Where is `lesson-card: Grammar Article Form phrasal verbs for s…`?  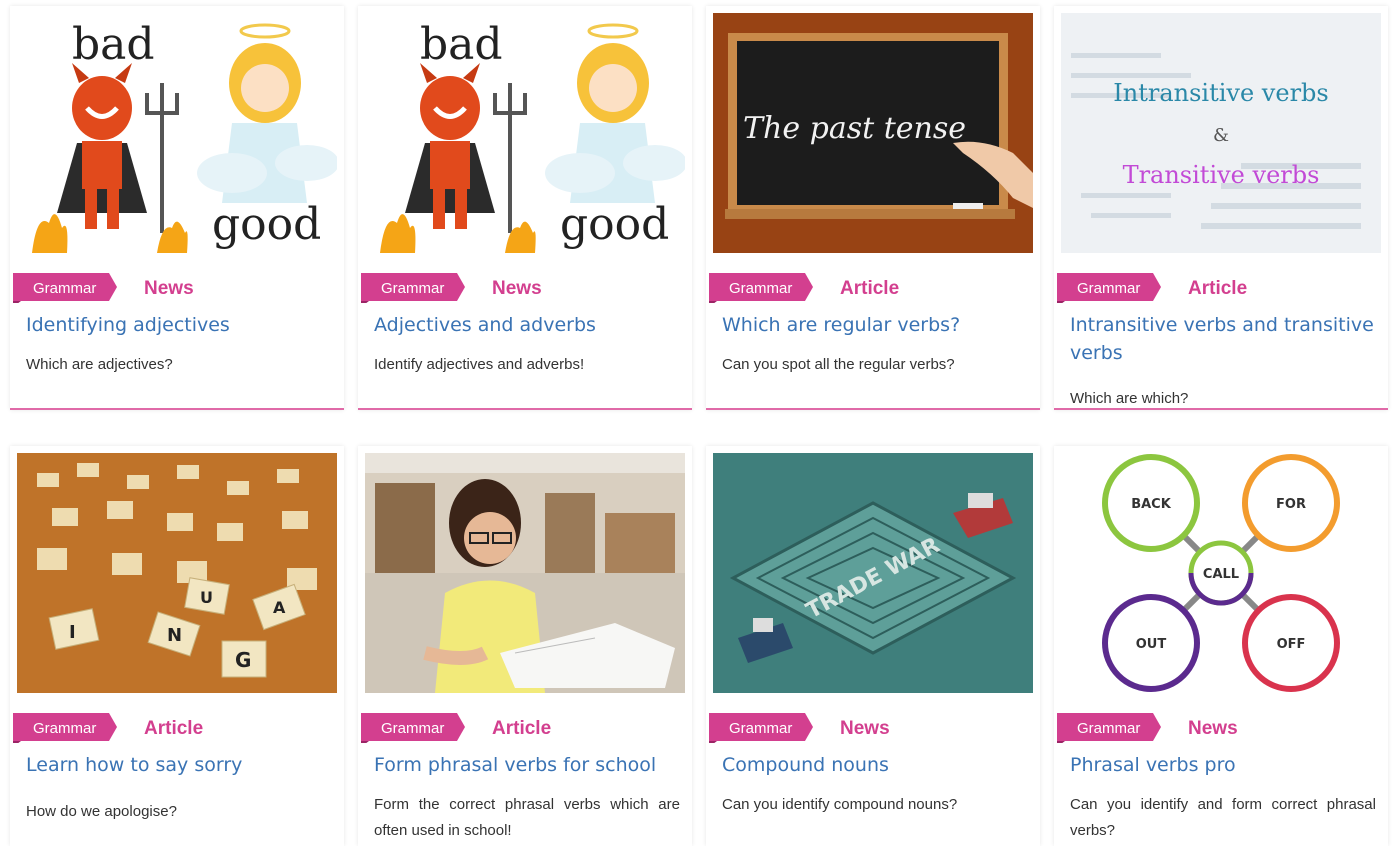
lesson-card: Grammar Article Form phrasal verbs for s… is located at coordinates (525, 646).